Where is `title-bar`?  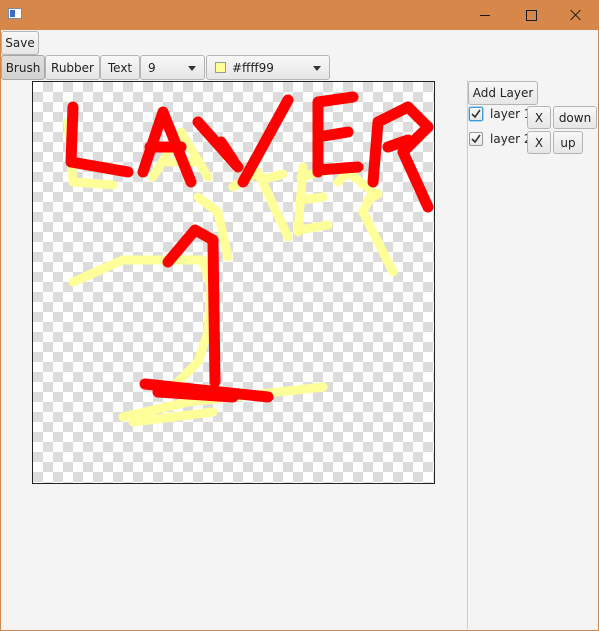 title-bar is located at coordinates (299, 15).